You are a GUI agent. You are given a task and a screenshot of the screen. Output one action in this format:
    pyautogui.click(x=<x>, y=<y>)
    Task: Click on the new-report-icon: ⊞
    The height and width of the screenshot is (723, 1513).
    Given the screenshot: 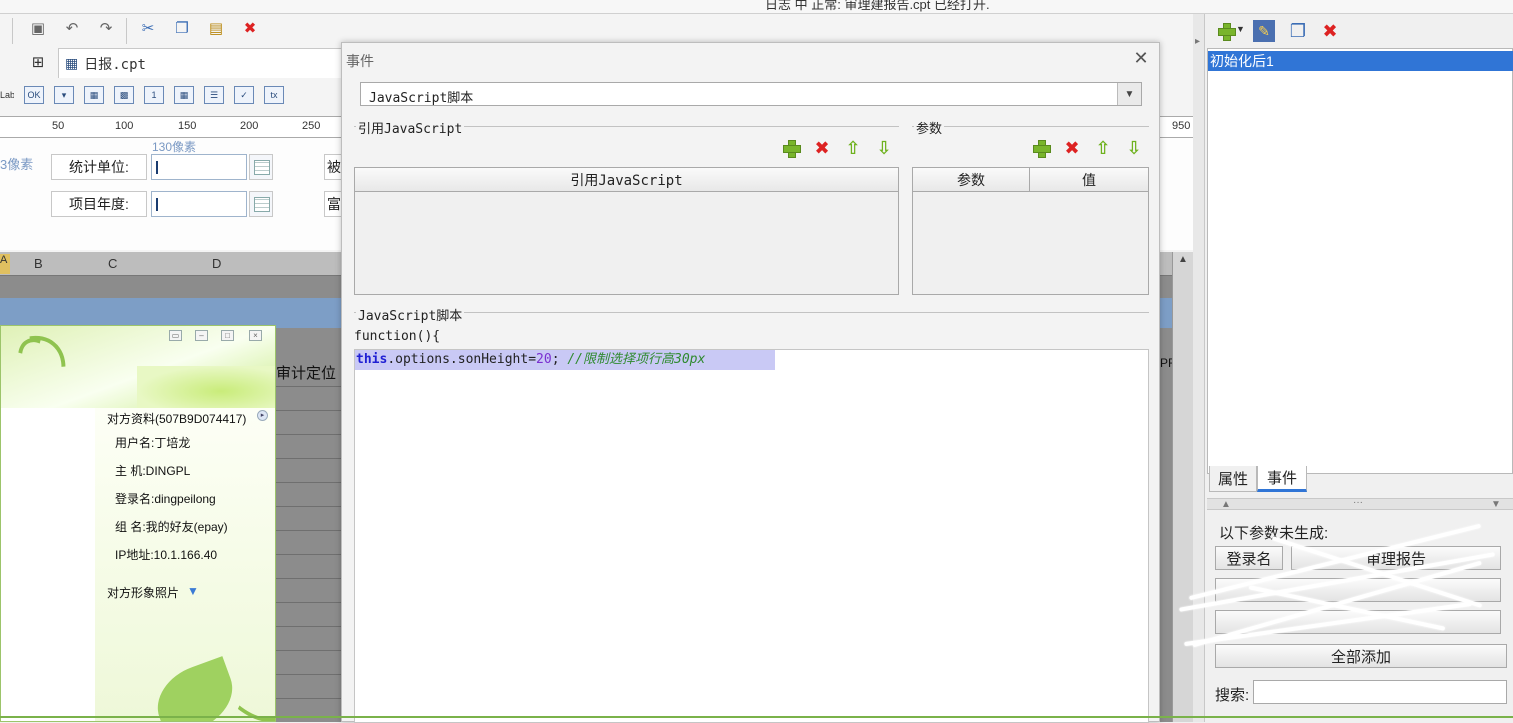 What is the action you would take?
    pyautogui.click(x=38, y=62)
    